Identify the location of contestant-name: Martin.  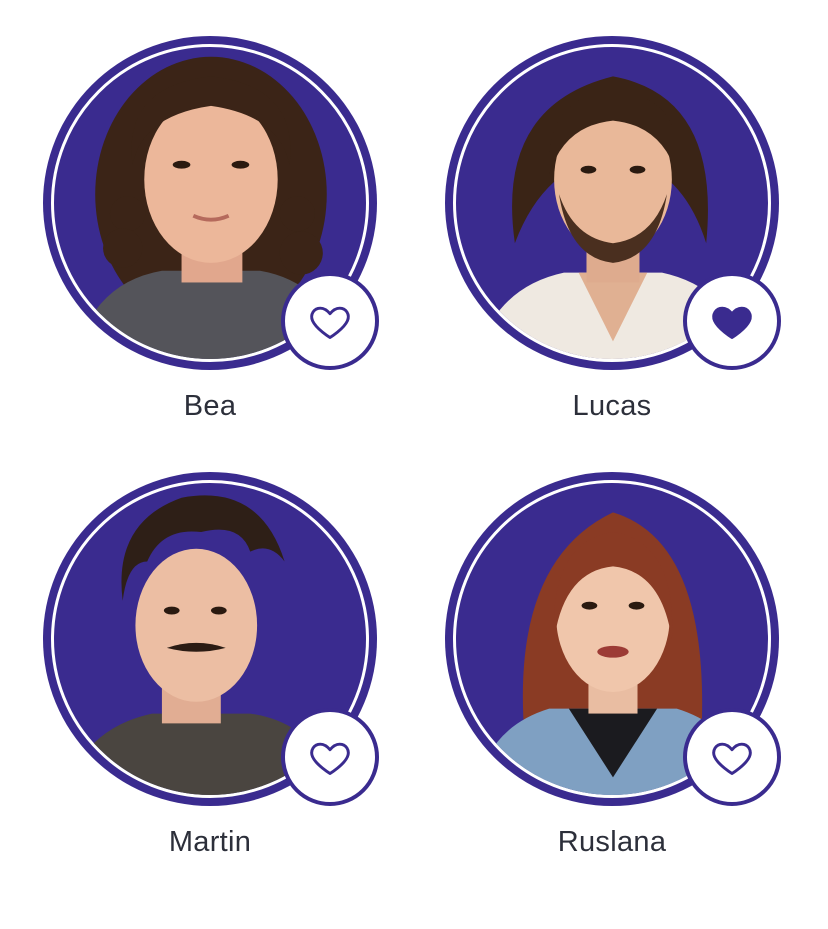
(210, 842).